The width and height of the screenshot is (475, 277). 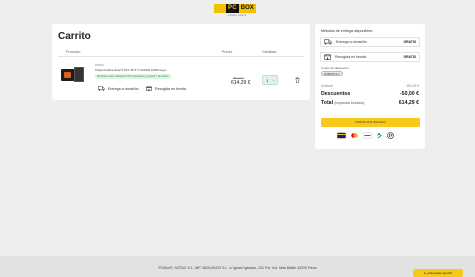 I want to click on header-divider, so click(x=181, y=56).